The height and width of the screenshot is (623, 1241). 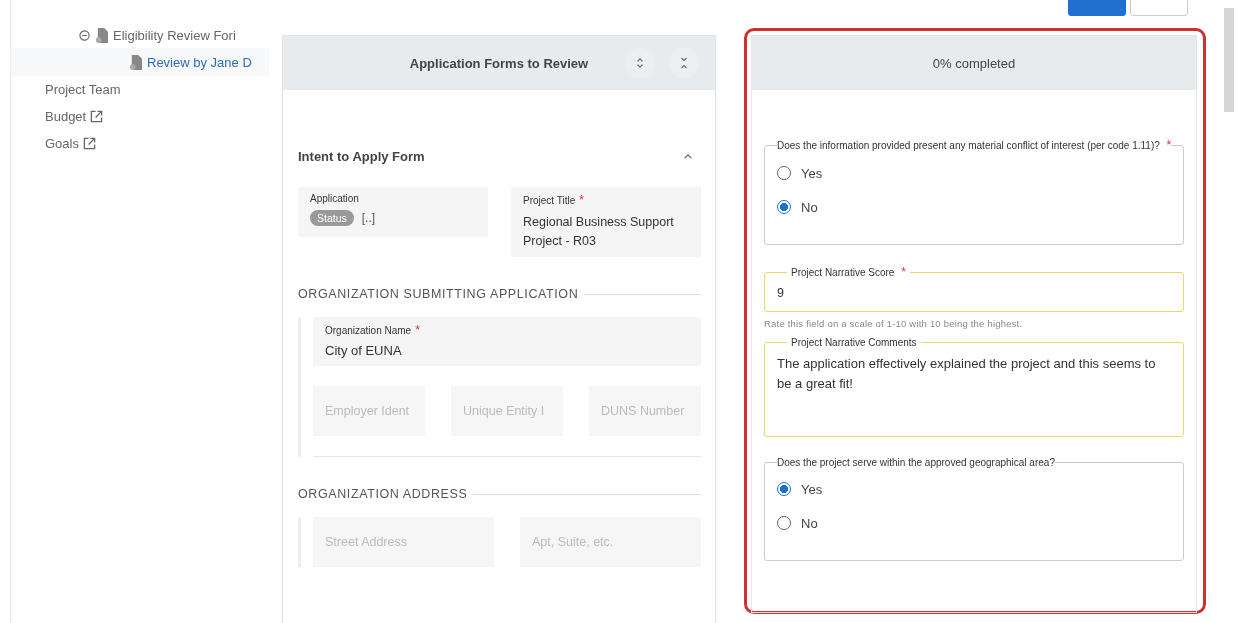 I want to click on input-field: DUNS Number, so click(x=645, y=411).